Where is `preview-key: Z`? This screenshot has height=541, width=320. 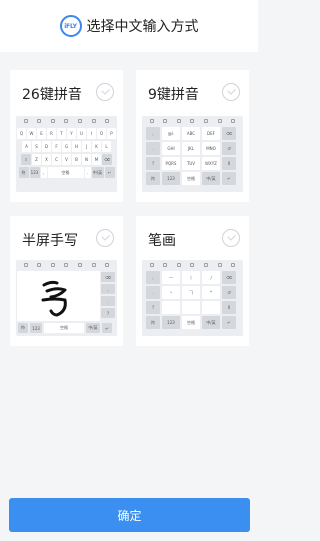
preview-key: Z is located at coordinates (36, 159).